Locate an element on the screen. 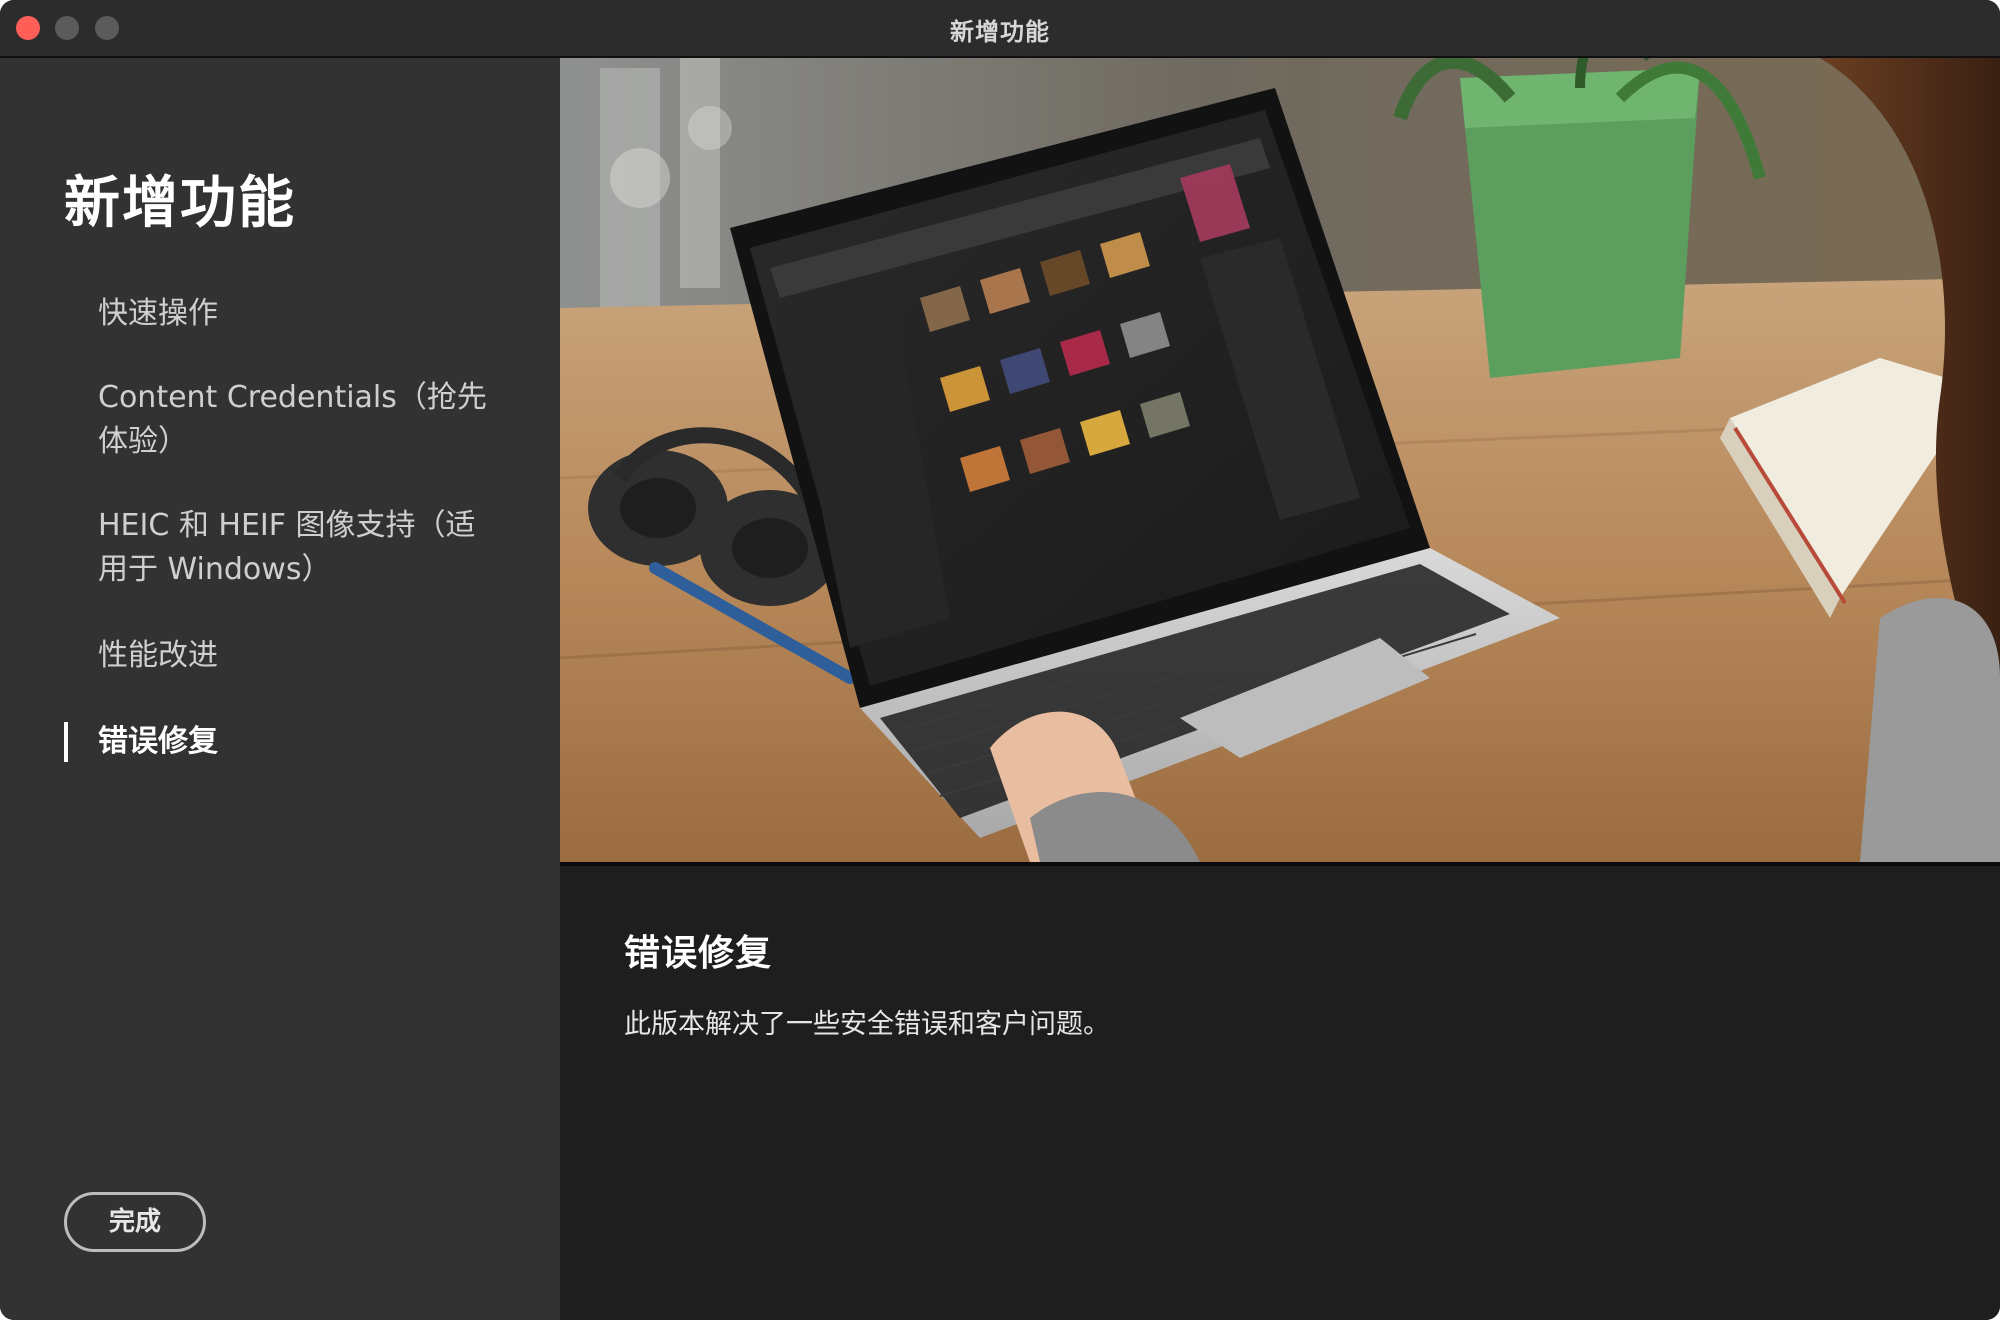 This screenshot has width=2000, height=1320. nav-item-label: 快速操作 is located at coordinates (158, 313).